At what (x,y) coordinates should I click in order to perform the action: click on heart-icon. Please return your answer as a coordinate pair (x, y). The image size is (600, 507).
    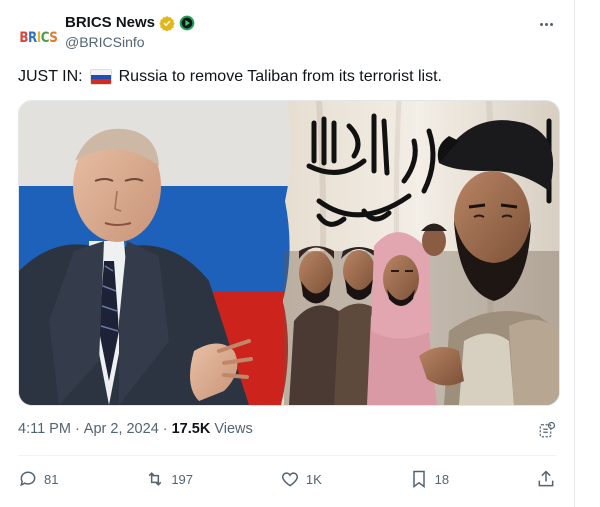
    Looking at the image, I should click on (289, 479).